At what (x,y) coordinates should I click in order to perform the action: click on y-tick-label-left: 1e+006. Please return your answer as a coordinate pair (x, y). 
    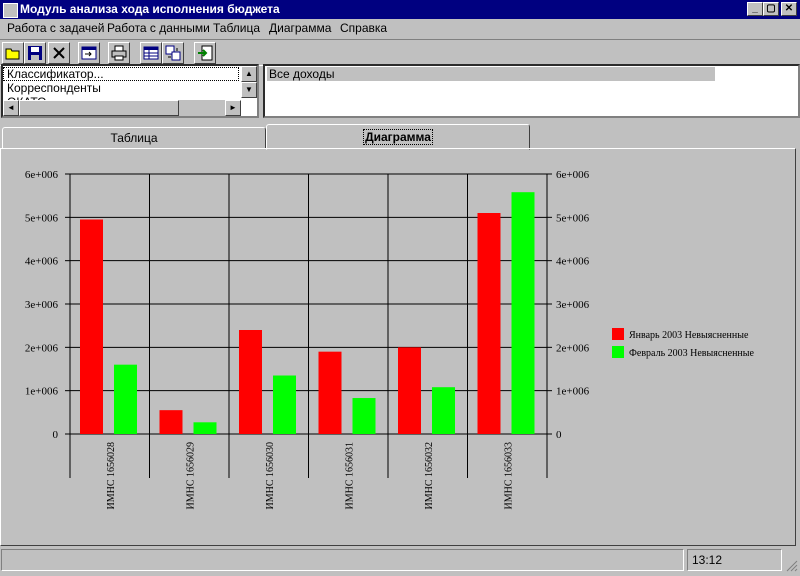
    Looking at the image, I should click on (42, 392).